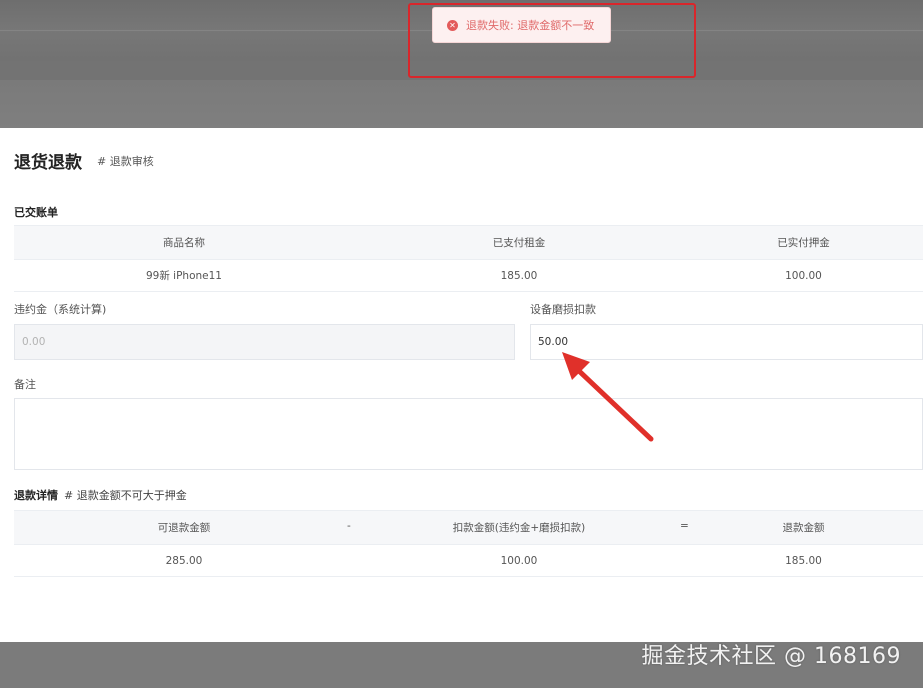 The image size is (923, 688). Describe the element at coordinates (519, 242) in the screenshot. I see `column-header: 已支付租金` at that location.